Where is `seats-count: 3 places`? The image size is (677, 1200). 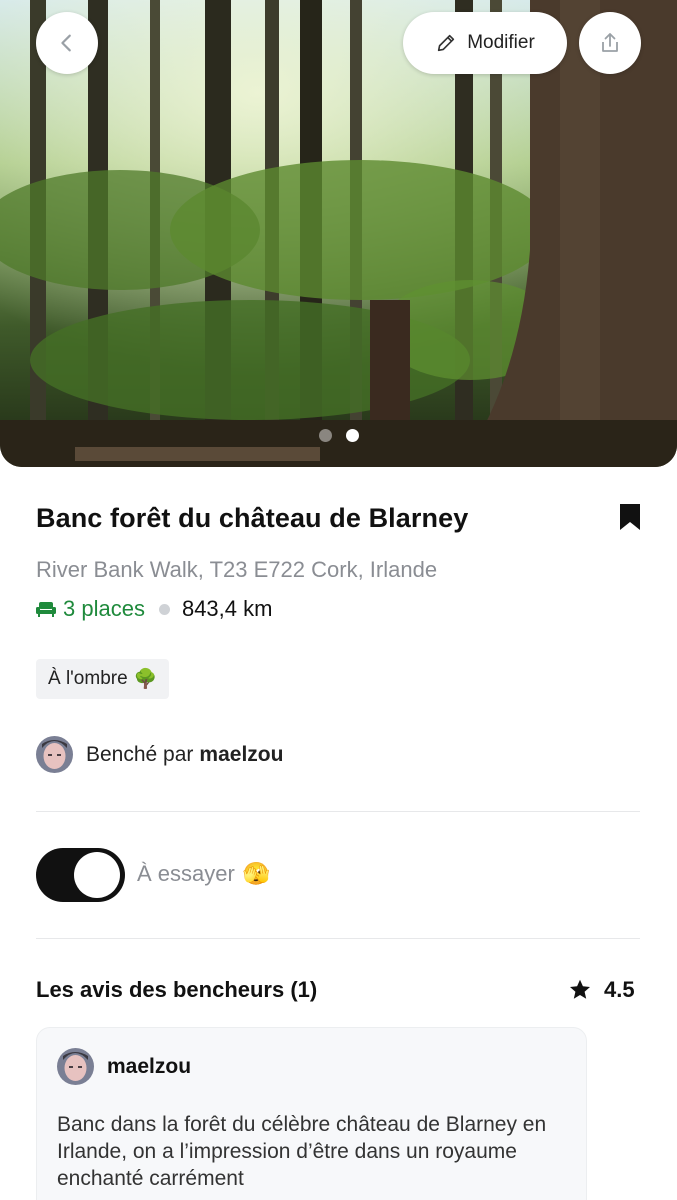
seats-count: 3 places is located at coordinates (104, 608).